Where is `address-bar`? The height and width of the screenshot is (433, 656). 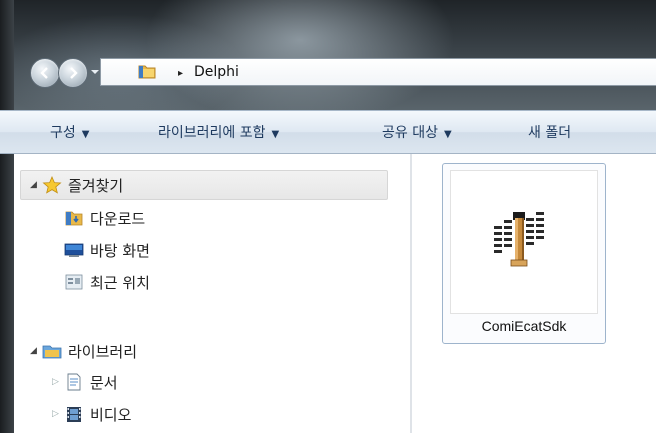 address-bar is located at coordinates (378, 72).